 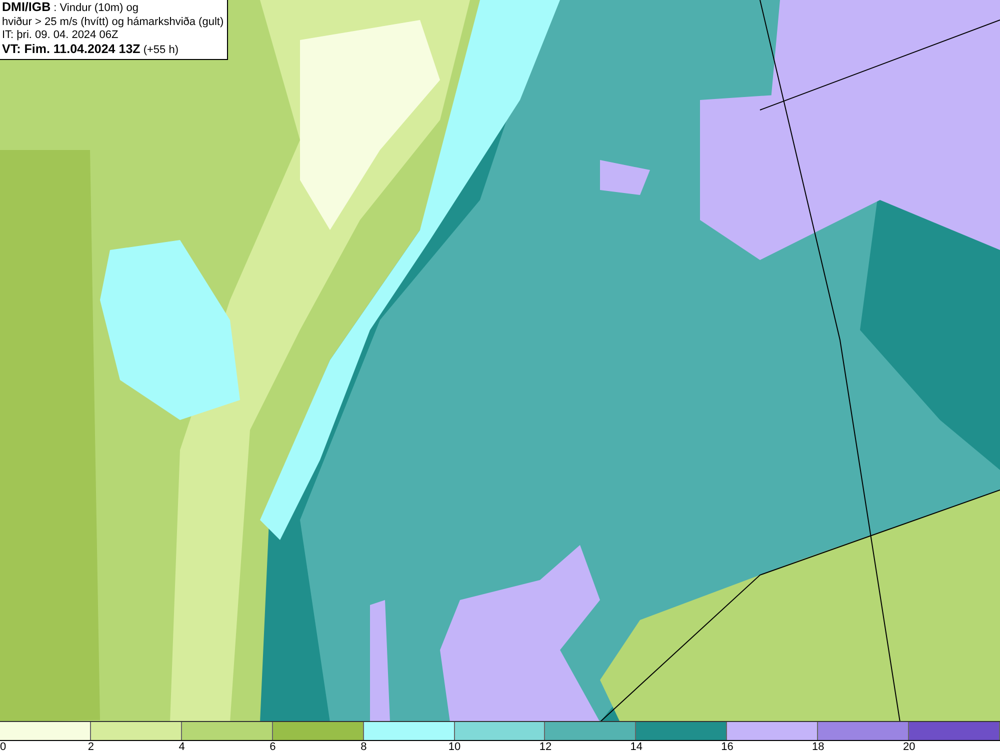 I want to click on tick-label: 14, so click(x=636, y=747).